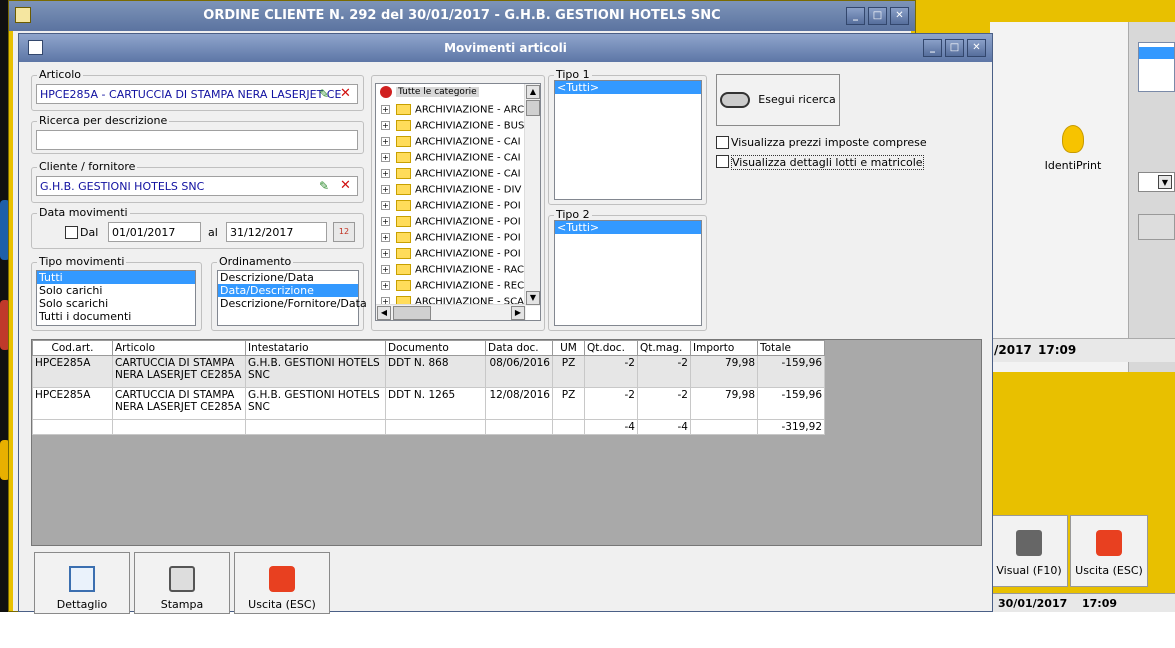 Image resolution: width=1175 pixels, height=648 pixels. I want to click on column-header: Articolo, so click(179, 348).